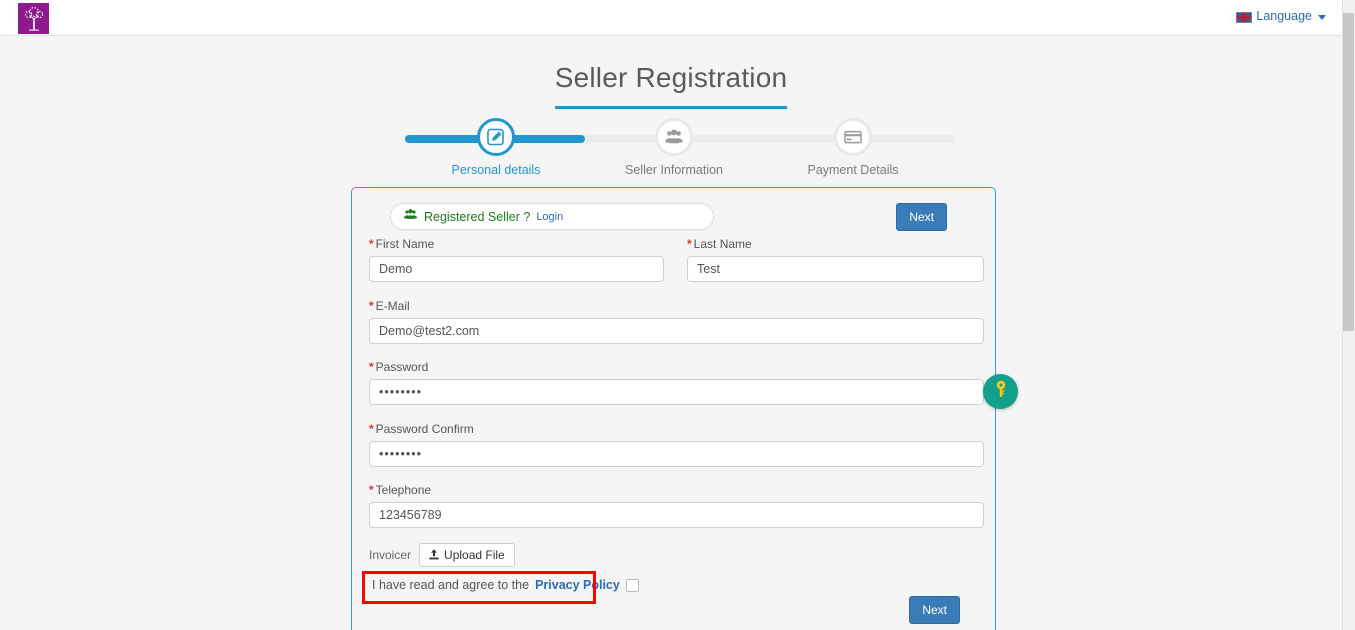  I want to click on password-label: * Password, so click(676, 367).